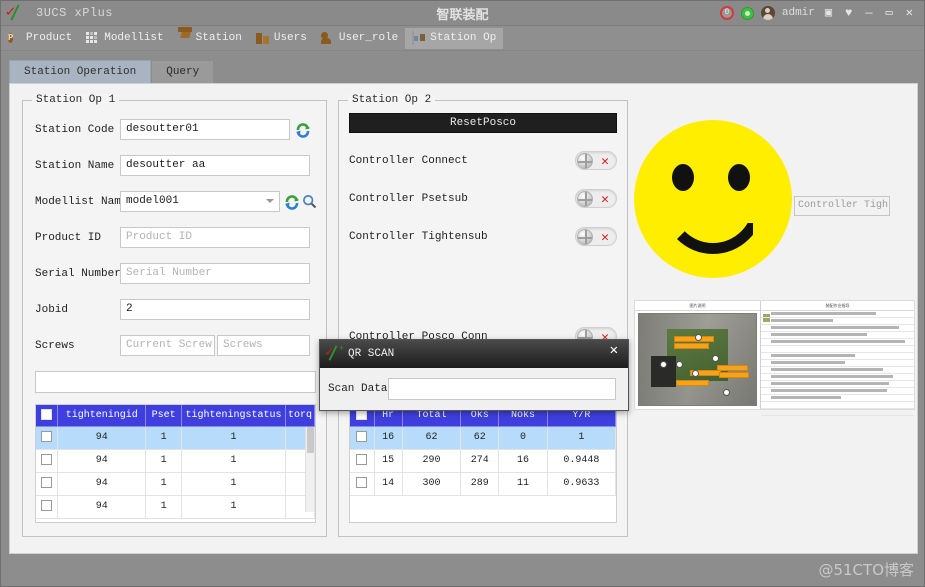 Image resolution: width=925 pixels, height=587 pixels. I want to click on select-all-header, so click(47, 416).